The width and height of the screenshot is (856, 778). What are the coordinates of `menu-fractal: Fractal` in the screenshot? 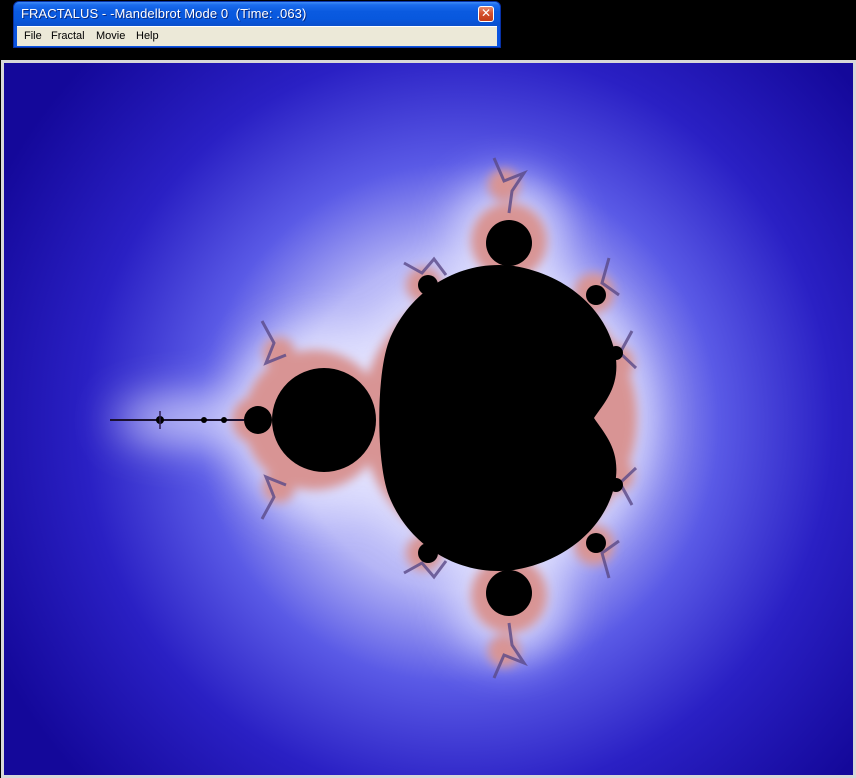 It's located at (68, 36).